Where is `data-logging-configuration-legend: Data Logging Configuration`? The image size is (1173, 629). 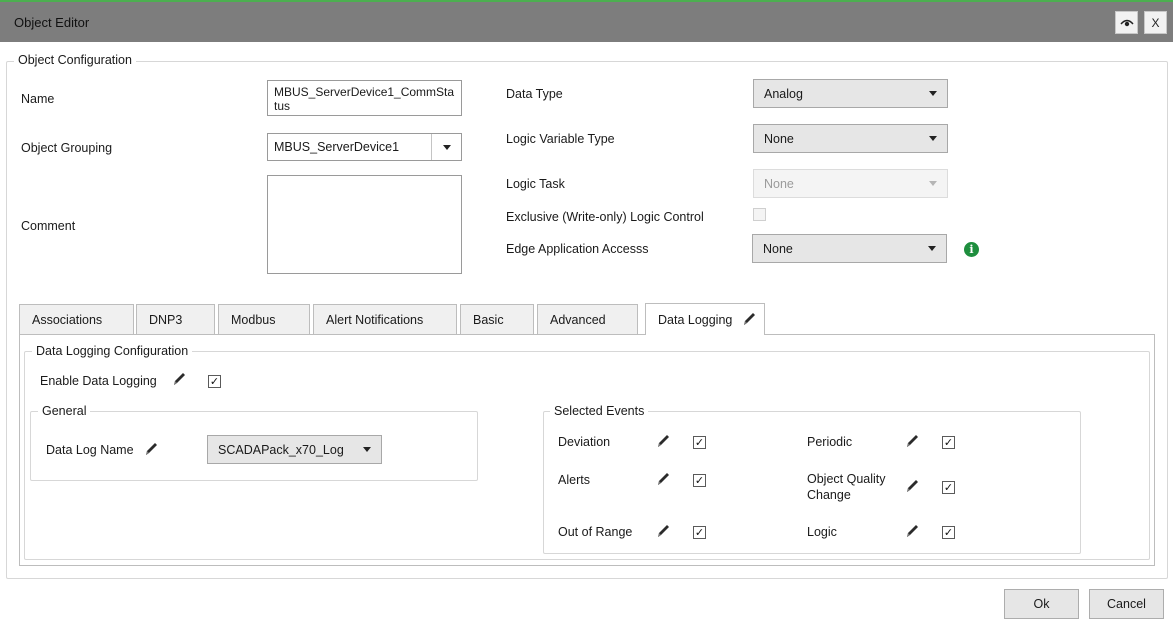
data-logging-configuration-legend: Data Logging Configuration is located at coordinates (112, 351).